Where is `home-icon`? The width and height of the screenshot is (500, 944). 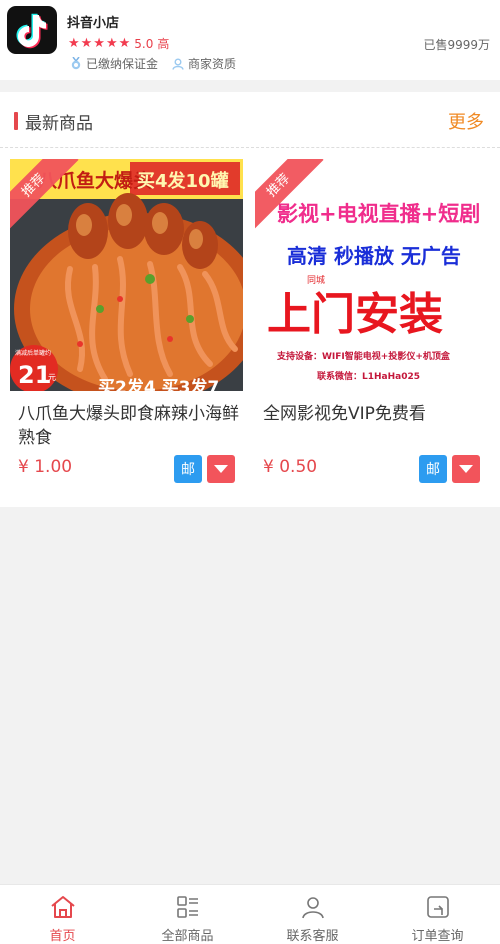
home-icon is located at coordinates (63, 907).